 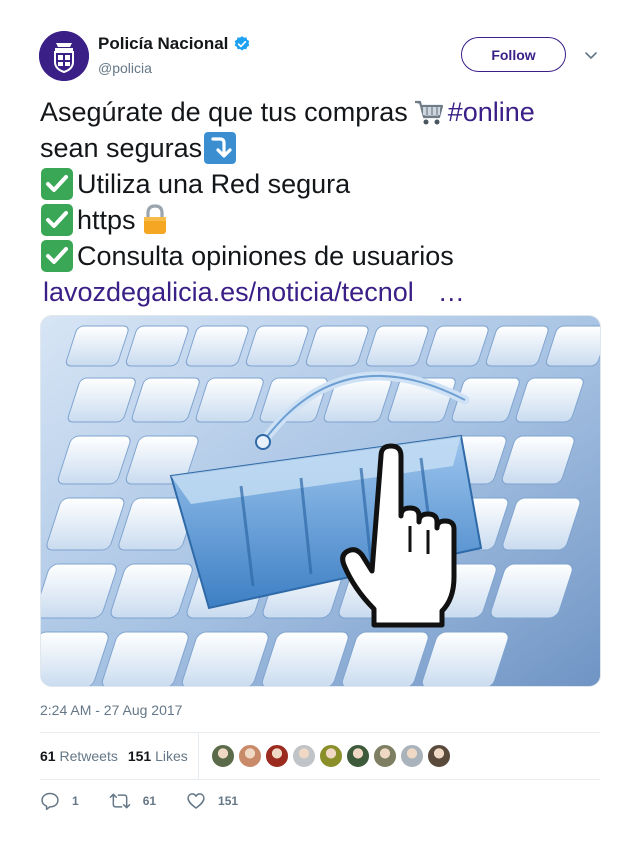 I want to click on retweet-button: 61, so click(x=132, y=801).